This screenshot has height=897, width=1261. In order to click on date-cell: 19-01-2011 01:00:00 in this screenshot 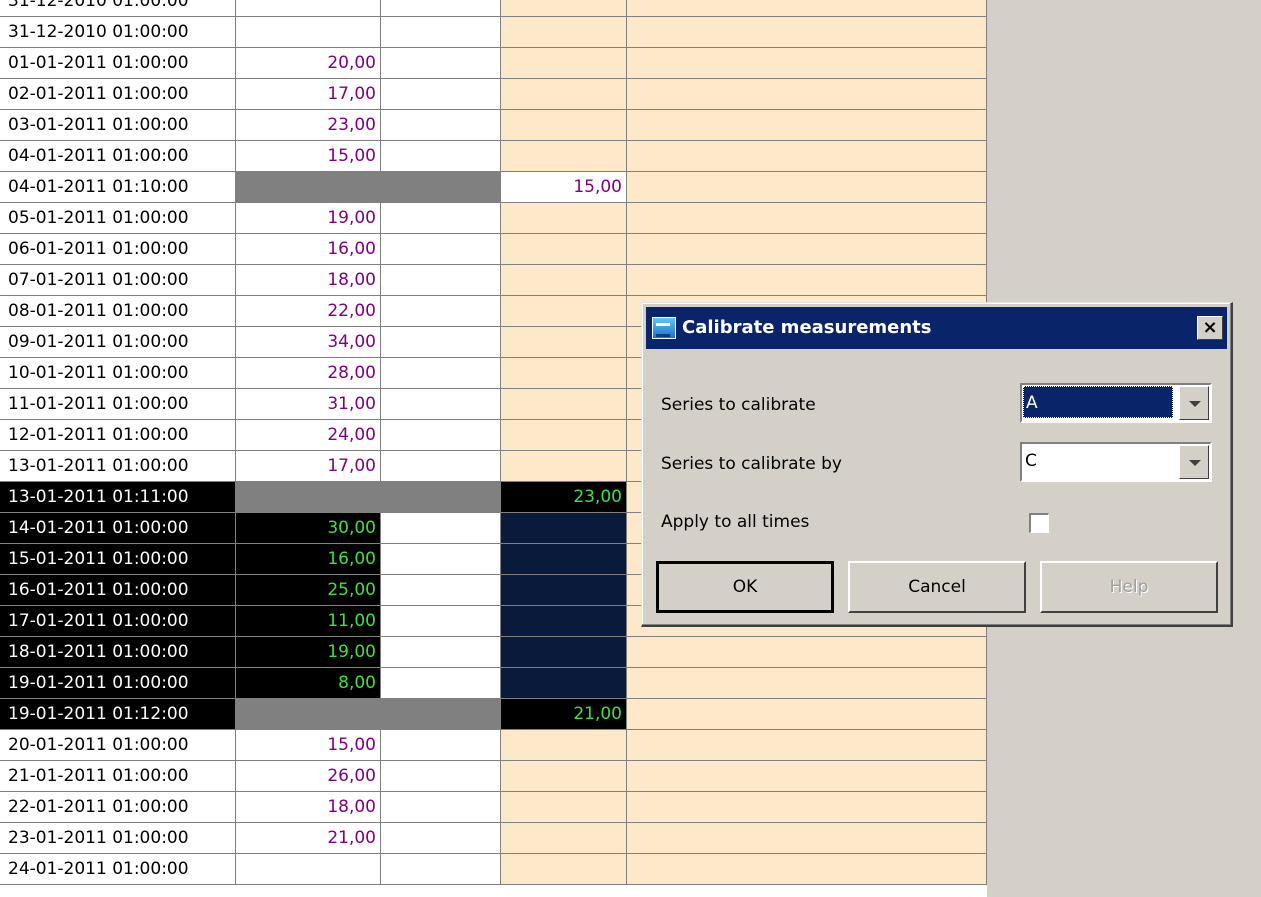, I will do `click(118, 683)`.